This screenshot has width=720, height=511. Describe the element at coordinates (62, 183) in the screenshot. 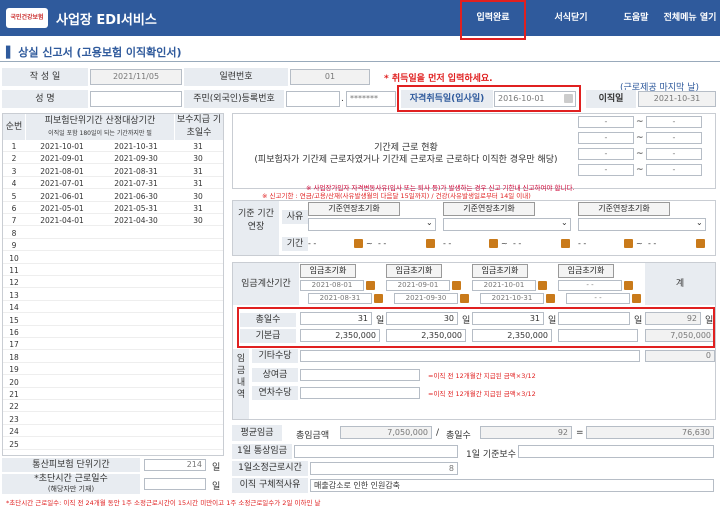

I see `row-from-date: 2021-07-01` at that location.